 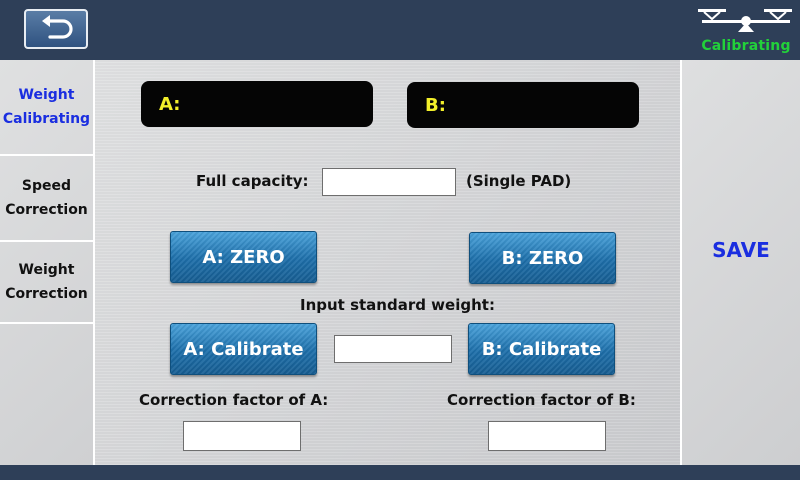 What do you see at coordinates (400, 30) in the screenshot?
I see `top-bar: Calibrating` at bounding box center [400, 30].